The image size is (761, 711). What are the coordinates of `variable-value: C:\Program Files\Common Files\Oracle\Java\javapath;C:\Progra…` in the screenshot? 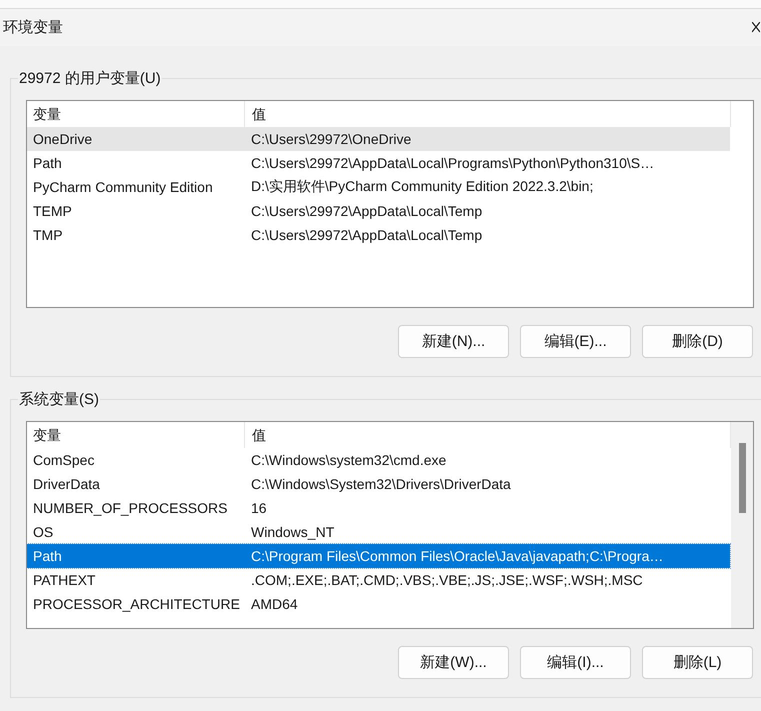 It's located at (457, 556).